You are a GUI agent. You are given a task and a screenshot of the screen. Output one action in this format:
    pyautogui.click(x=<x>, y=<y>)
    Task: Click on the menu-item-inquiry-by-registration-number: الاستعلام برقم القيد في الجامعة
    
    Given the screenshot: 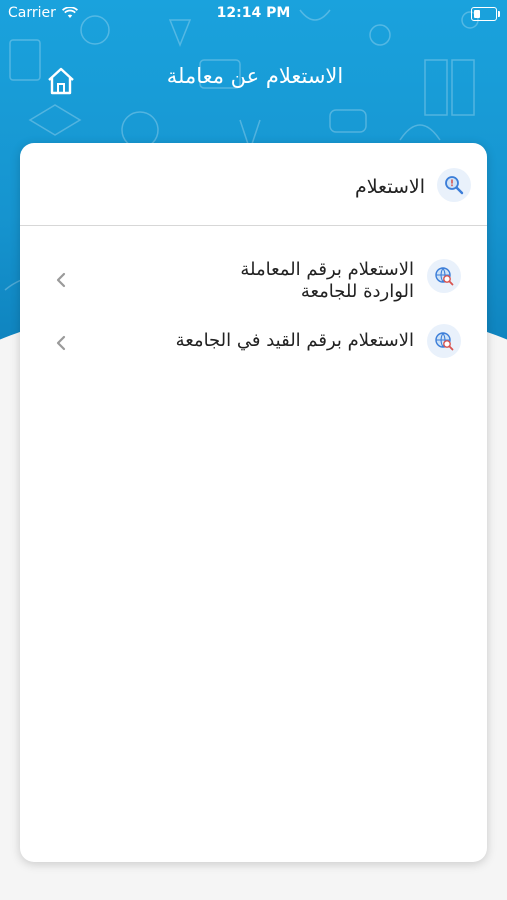 What is the action you would take?
    pyautogui.click(x=253, y=350)
    